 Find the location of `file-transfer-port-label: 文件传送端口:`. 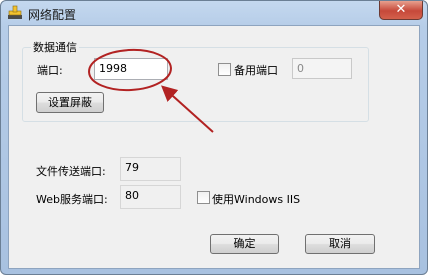

file-transfer-port-label: 文件传送端口: is located at coordinates (71, 171).